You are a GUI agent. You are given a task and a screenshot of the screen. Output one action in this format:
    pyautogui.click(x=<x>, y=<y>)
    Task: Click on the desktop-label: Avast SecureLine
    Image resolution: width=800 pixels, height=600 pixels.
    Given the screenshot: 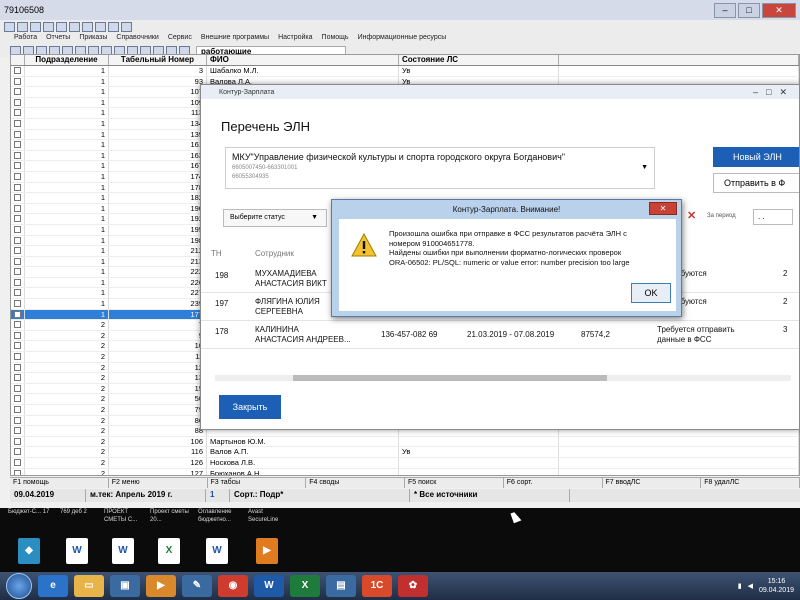 What is the action you would take?
    pyautogui.click(x=270, y=516)
    